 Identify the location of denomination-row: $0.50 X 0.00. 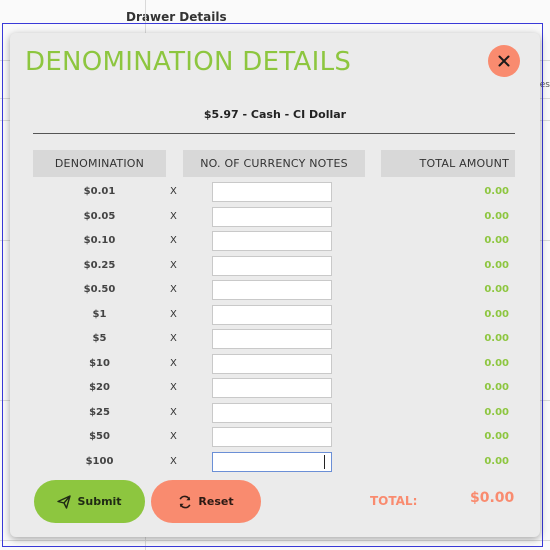
(275, 291).